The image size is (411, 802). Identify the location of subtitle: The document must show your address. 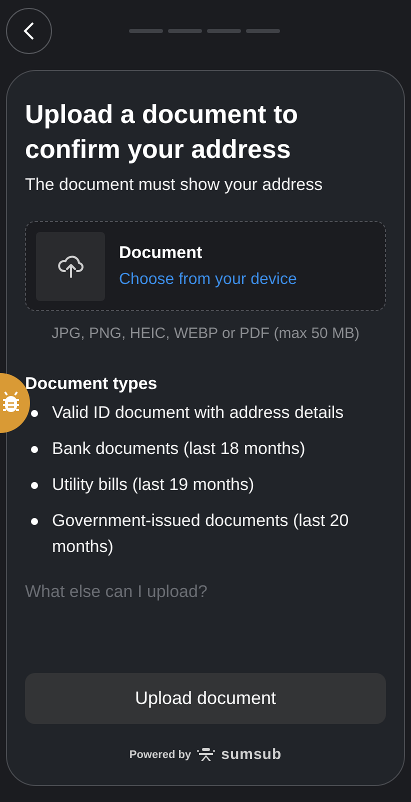
(174, 185).